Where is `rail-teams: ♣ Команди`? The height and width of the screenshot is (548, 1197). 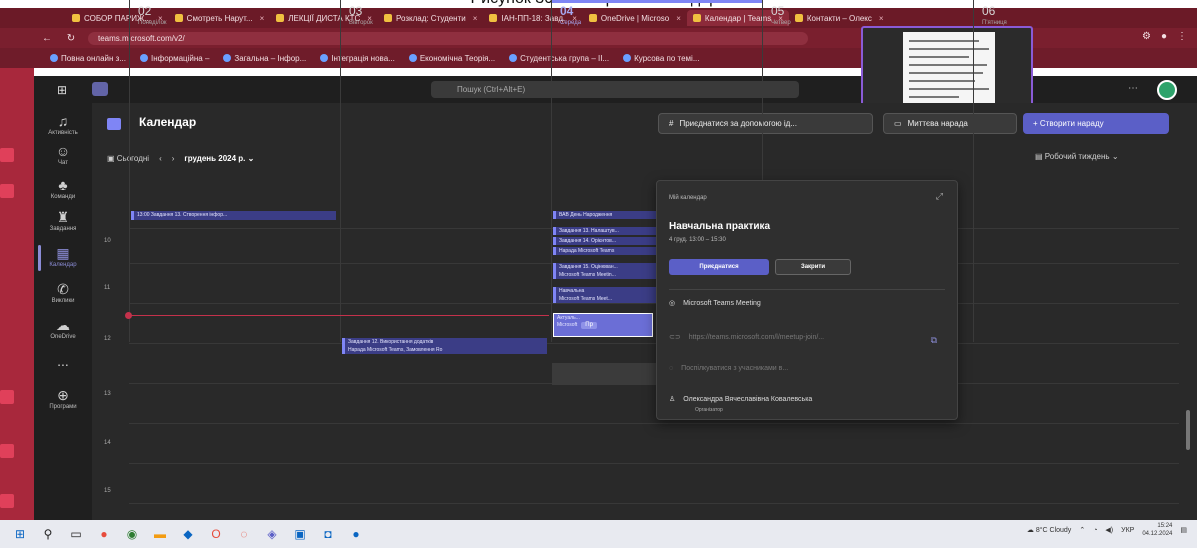 rail-teams: ♣ Команди is located at coordinates (63, 188).